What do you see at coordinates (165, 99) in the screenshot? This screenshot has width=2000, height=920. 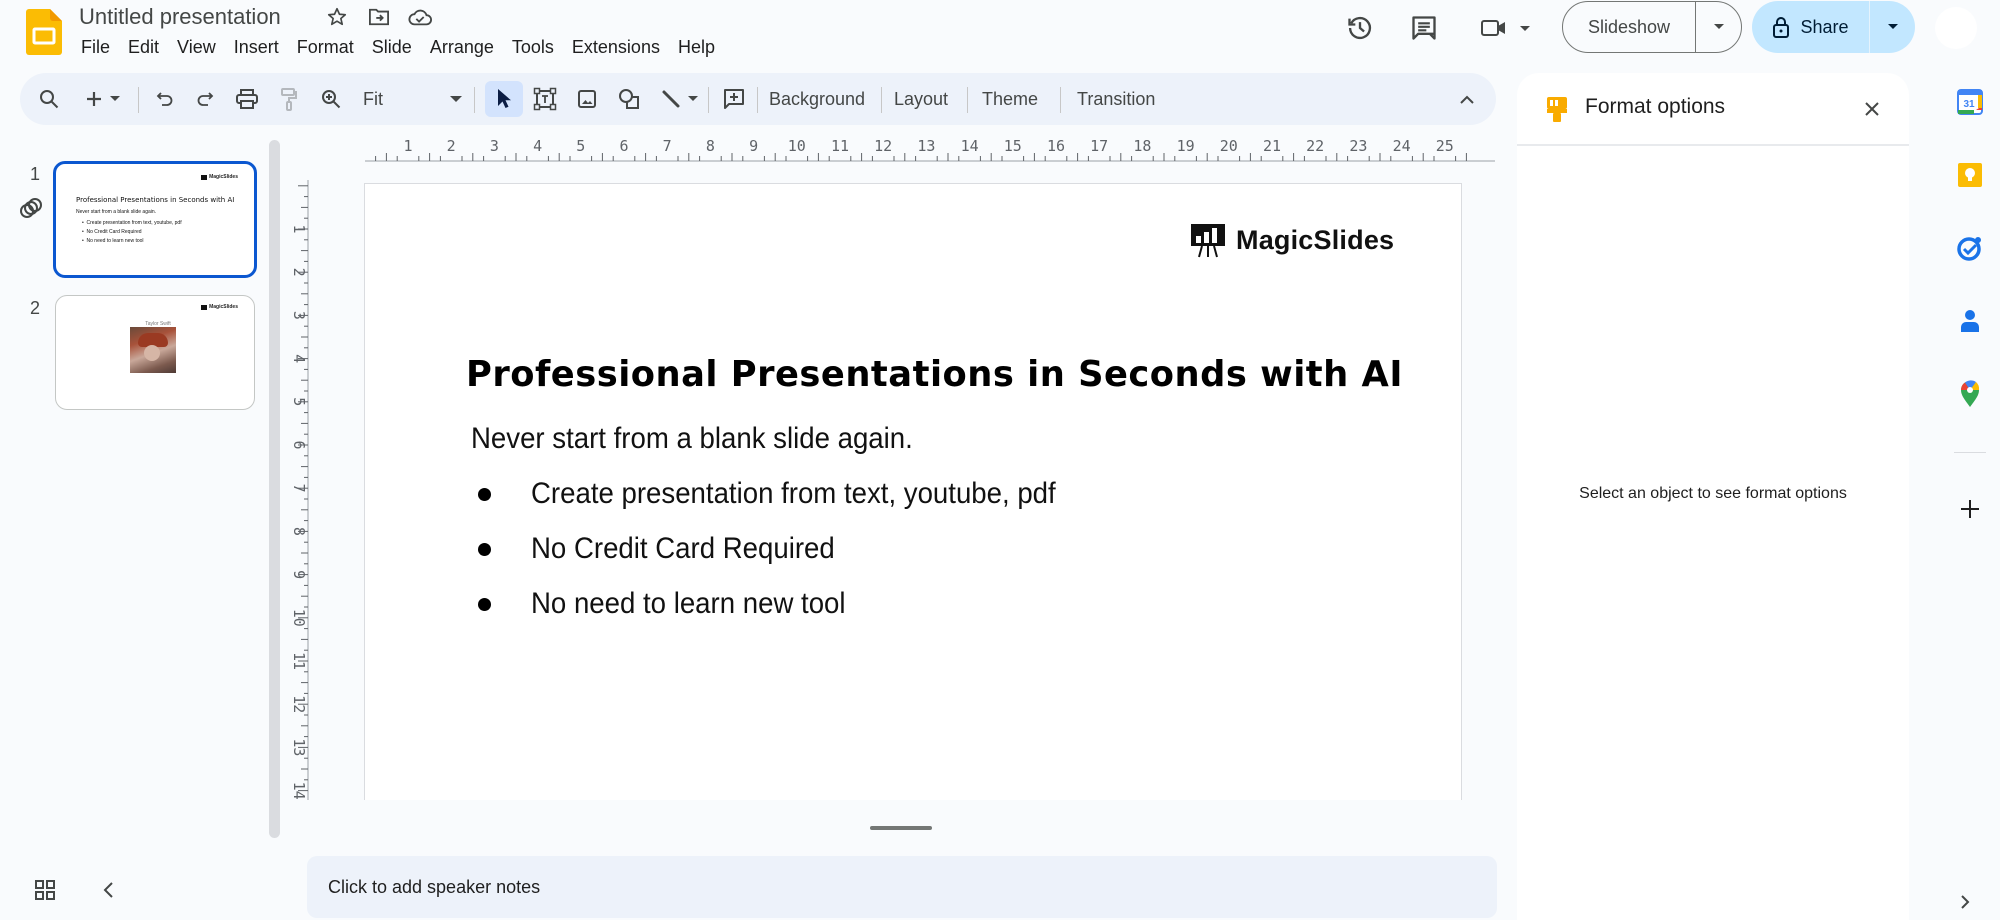 I see `undo-icon` at bounding box center [165, 99].